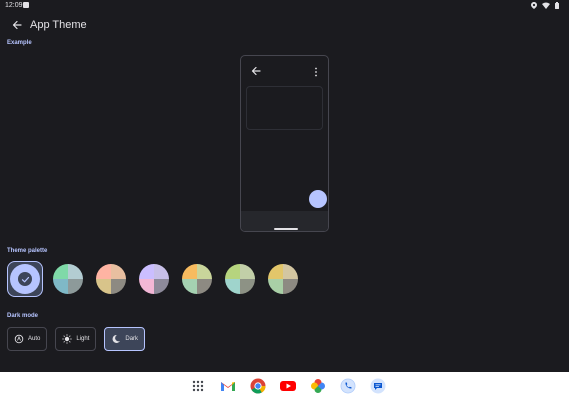 This screenshot has height=400, width=569. What do you see at coordinates (557, 6) in the screenshot?
I see `battery-icon` at bounding box center [557, 6].